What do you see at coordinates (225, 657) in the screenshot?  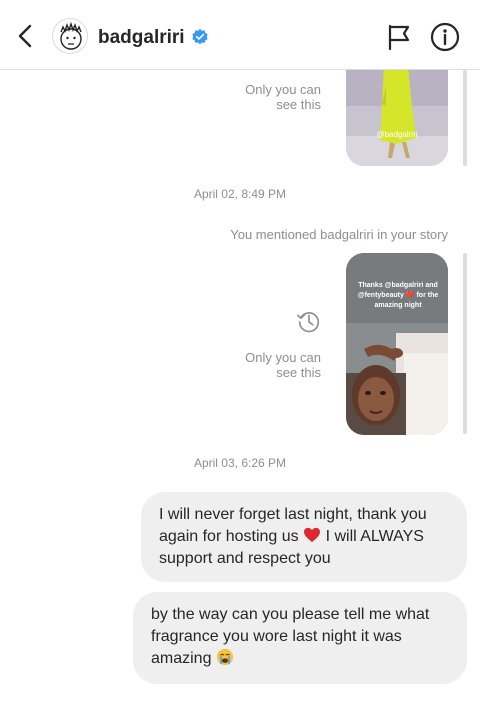 I see `loudly-crying-face-icon` at bounding box center [225, 657].